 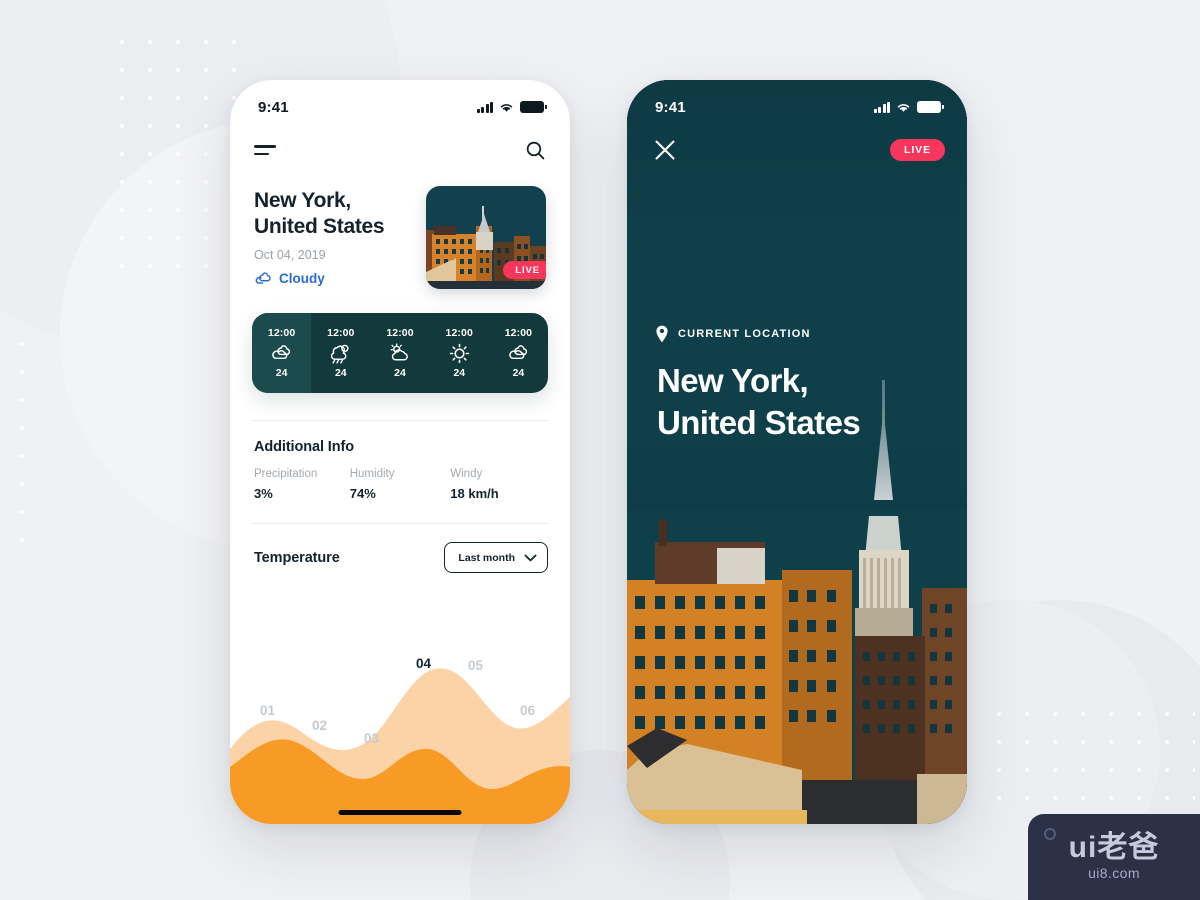 What do you see at coordinates (263, 277) in the screenshot?
I see `cloud-icon` at bounding box center [263, 277].